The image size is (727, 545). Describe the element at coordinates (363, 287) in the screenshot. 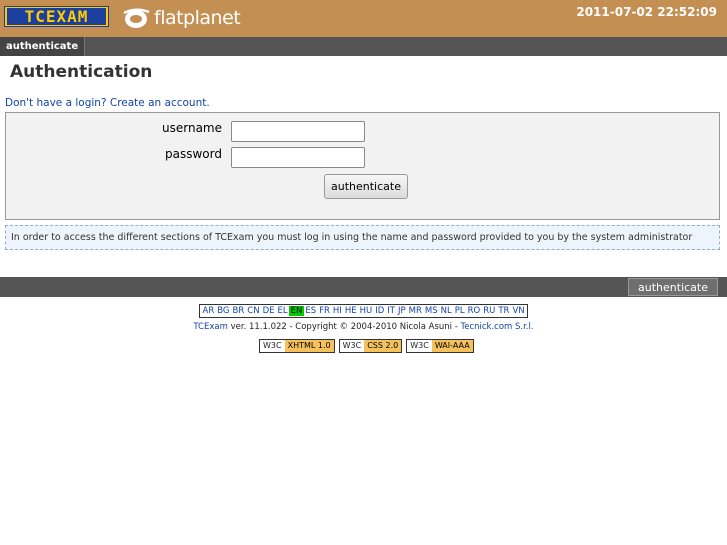

I see `bottom-bar: authenticate` at that location.